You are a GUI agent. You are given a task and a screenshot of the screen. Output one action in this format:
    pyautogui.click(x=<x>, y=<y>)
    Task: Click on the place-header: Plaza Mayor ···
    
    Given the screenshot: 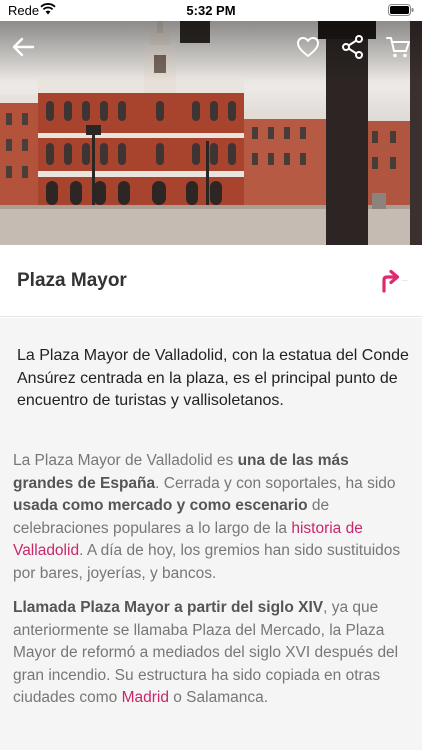 What is the action you would take?
    pyautogui.click(x=211, y=281)
    